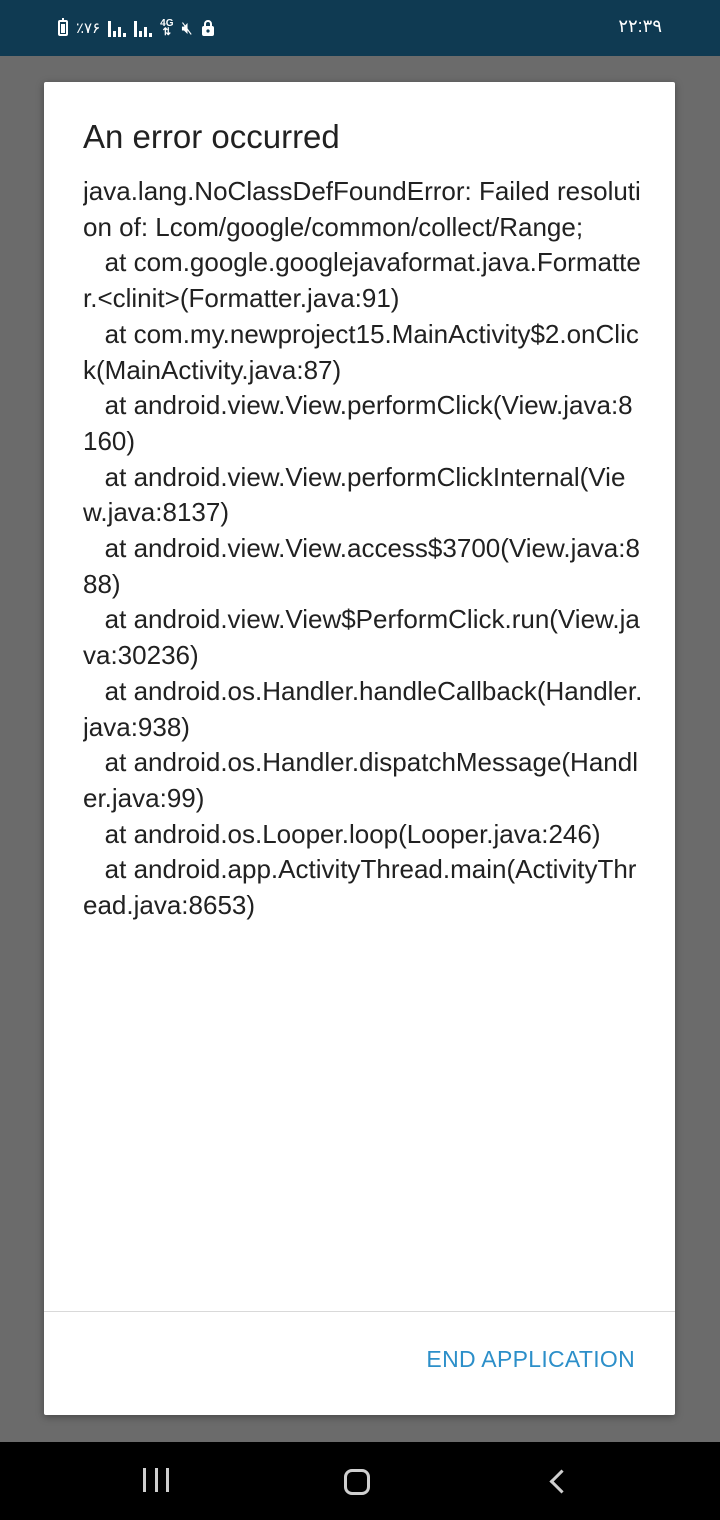  I want to click on back-icon, so click(561, 1481).